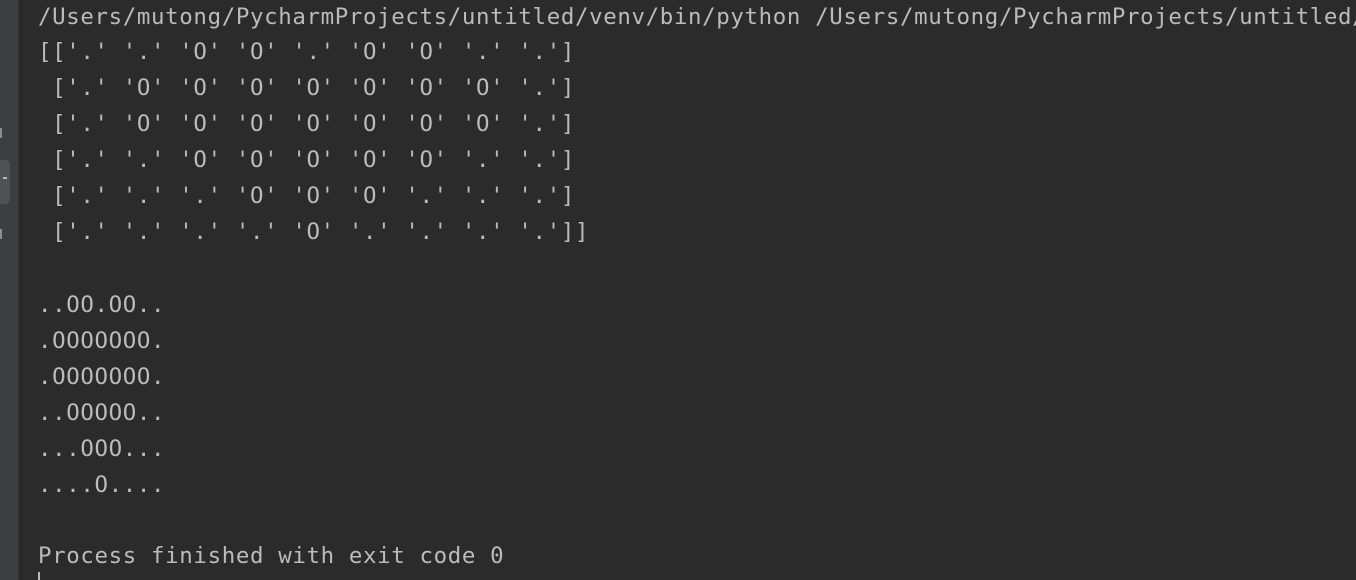 This screenshot has width=1356, height=580. I want to click on text-caret, so click(39, 576).